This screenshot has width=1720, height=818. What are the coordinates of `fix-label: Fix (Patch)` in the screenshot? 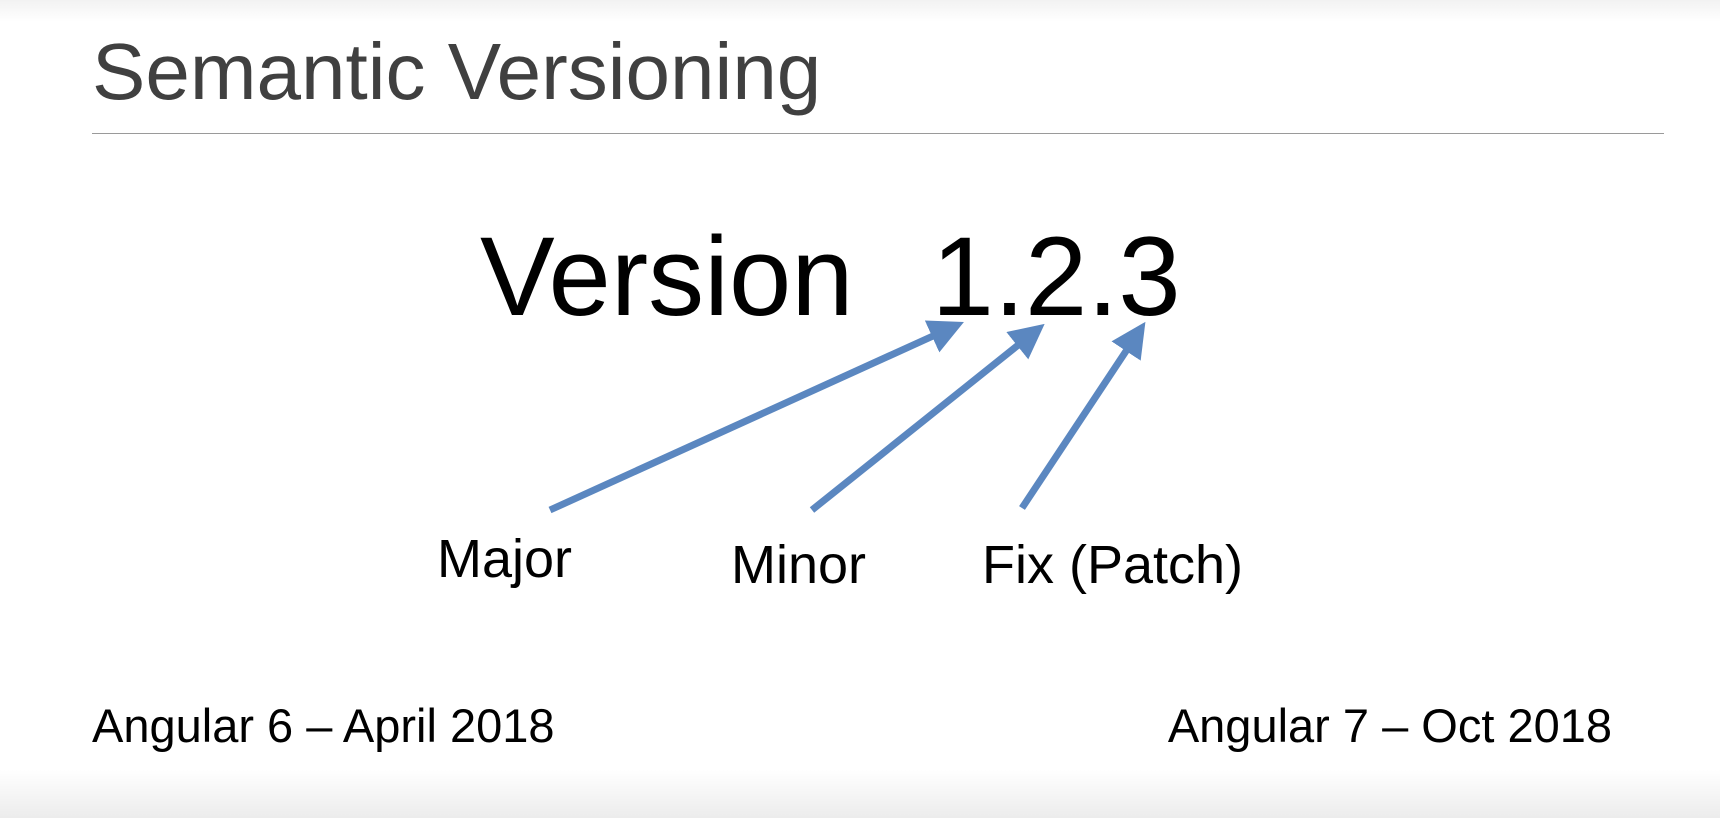 It's located at (1113, 565).